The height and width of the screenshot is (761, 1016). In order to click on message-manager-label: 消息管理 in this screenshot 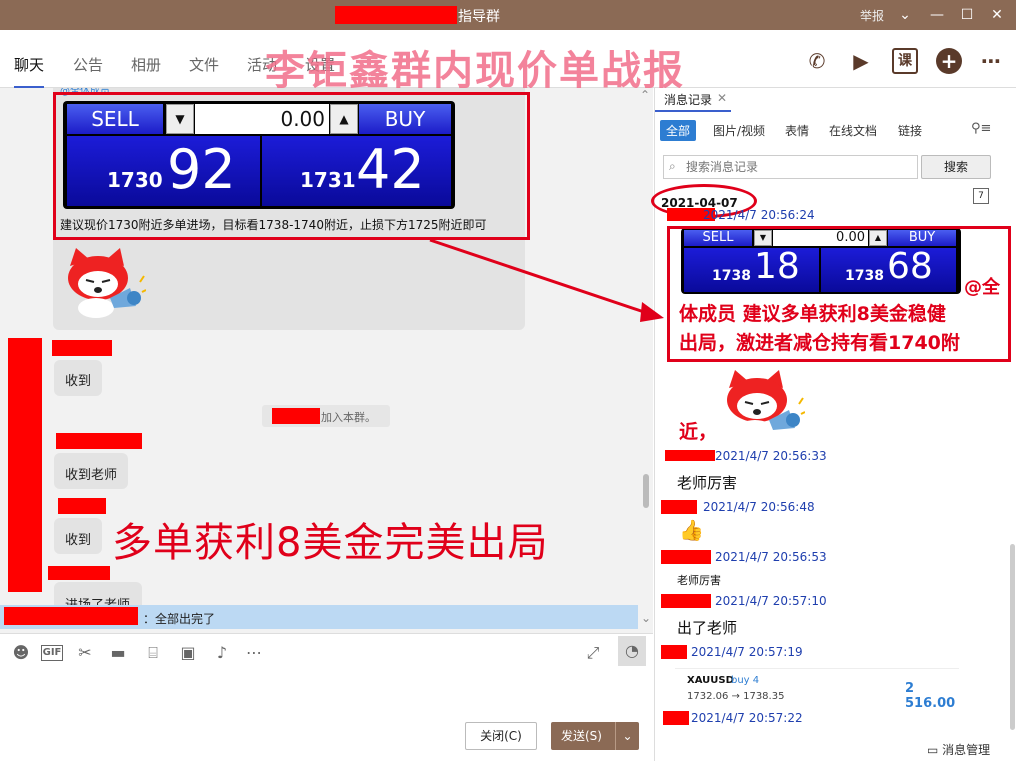, I will do `click(966, 750)`.